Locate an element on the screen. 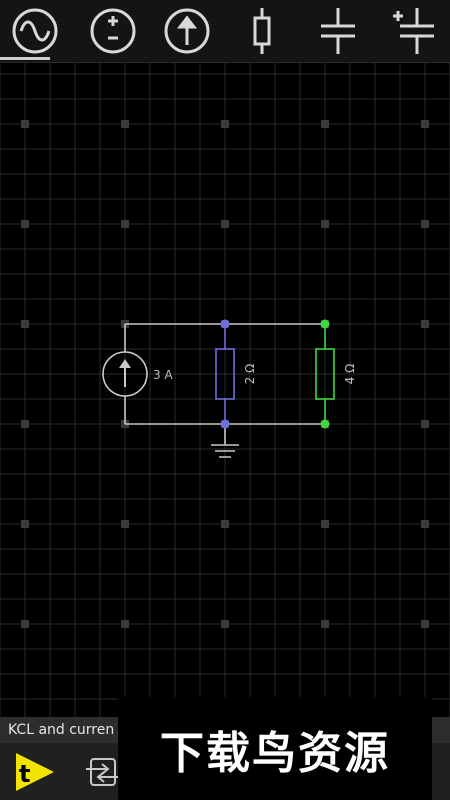 Image resolution: width=450 pixels, height=800 pixels. resistor-icon is located at coordinates (262, 31).